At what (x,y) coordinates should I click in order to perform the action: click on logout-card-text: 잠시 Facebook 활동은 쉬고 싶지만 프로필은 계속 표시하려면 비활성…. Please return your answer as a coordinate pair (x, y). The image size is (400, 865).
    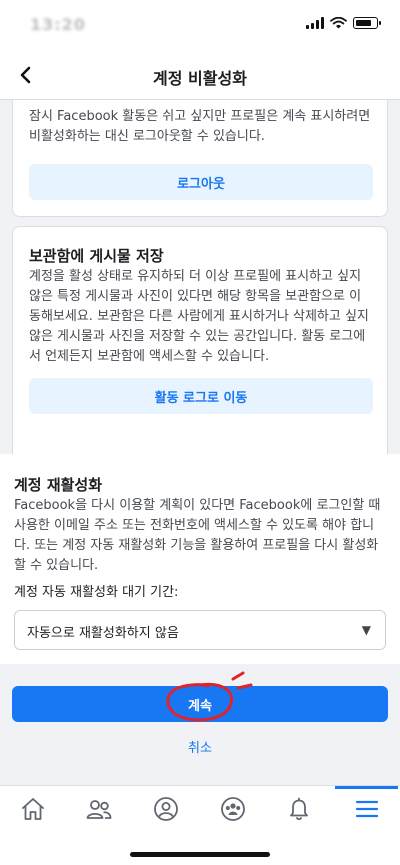
    Looking at the image, I should click on (200, 126).